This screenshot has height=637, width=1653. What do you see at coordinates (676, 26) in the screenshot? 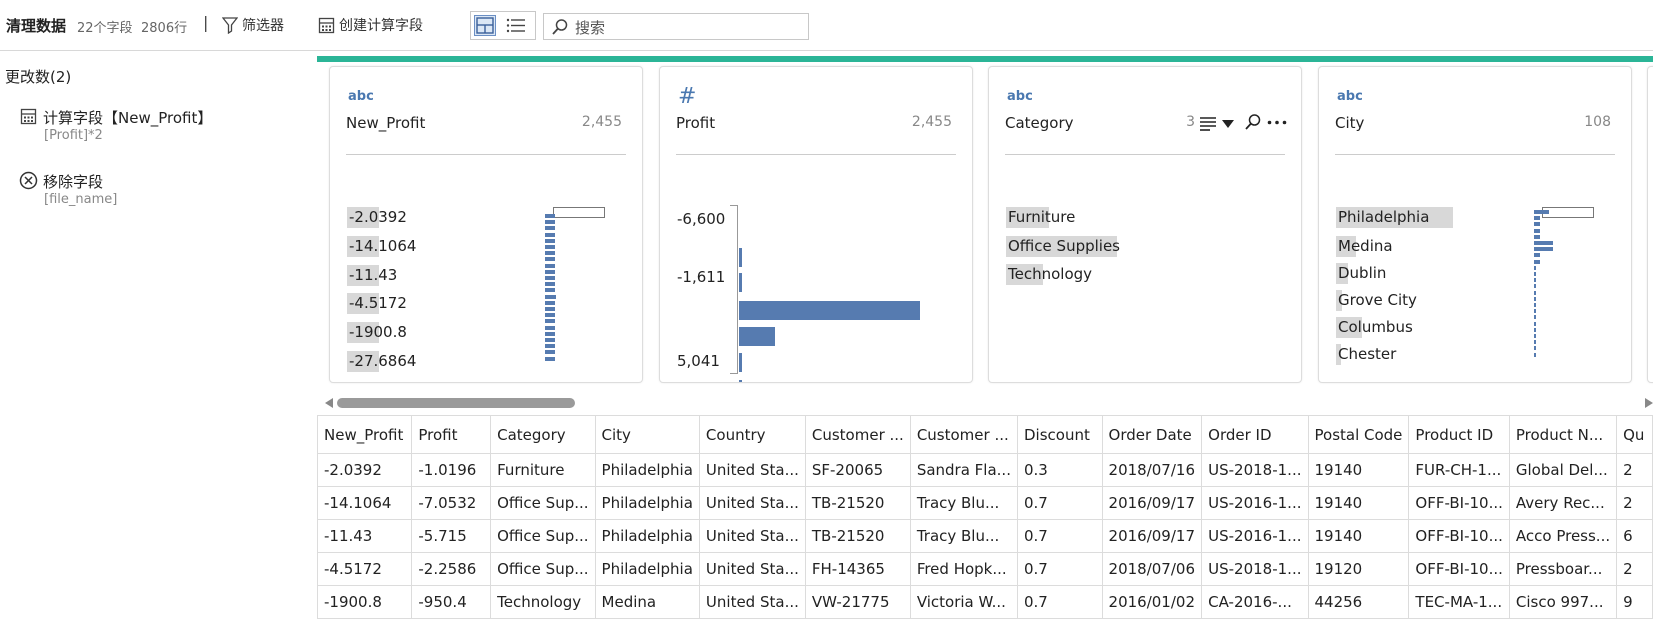
I see `search-input: 搜索` at bounding box center [676, 26].